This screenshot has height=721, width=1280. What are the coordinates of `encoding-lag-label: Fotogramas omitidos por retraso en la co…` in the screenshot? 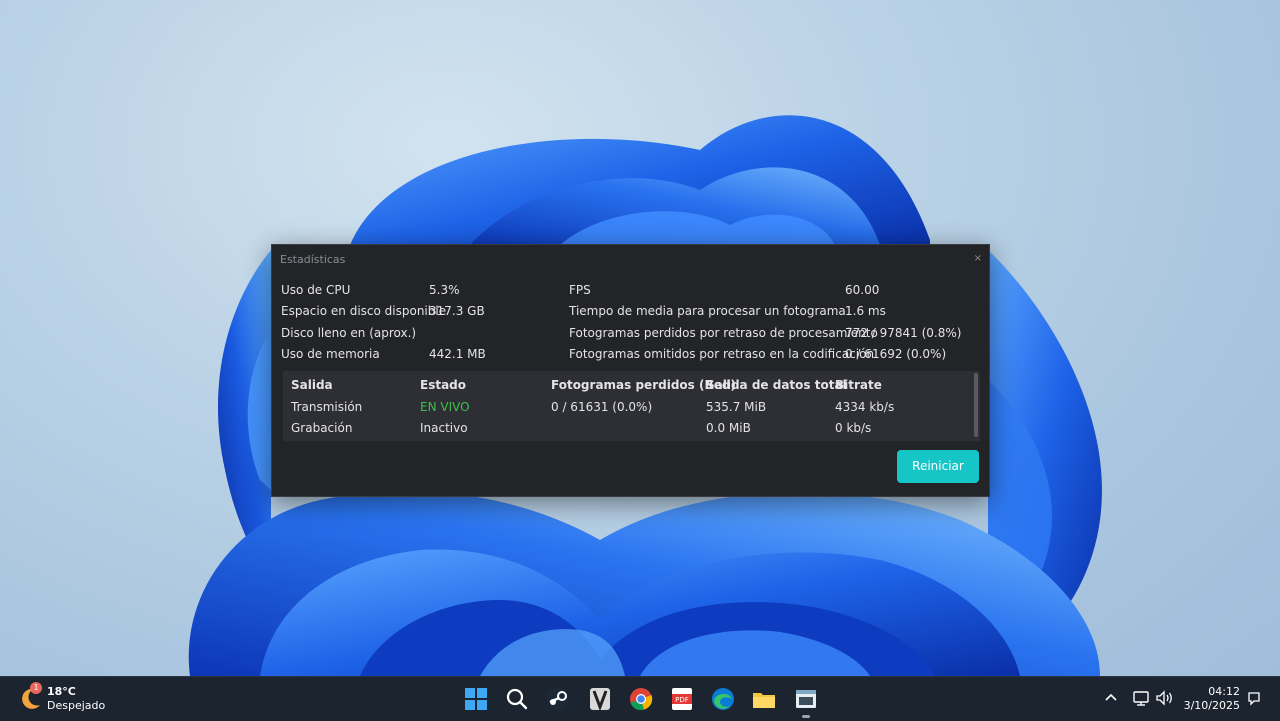 It's located at (722, 354).